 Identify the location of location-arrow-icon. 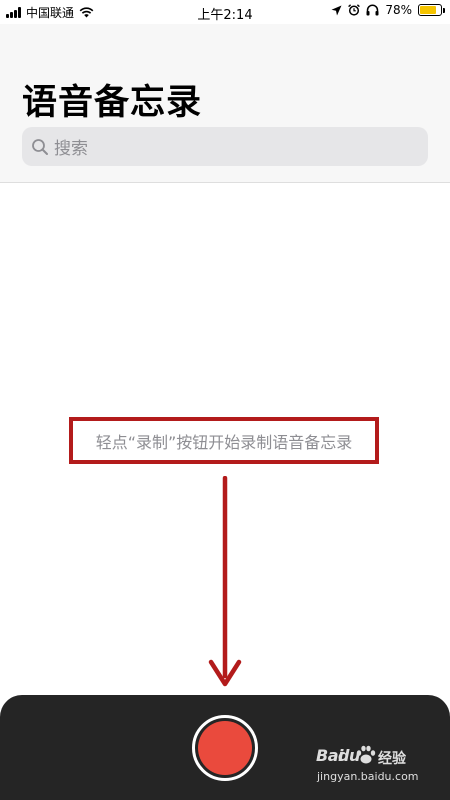
(336, 10).